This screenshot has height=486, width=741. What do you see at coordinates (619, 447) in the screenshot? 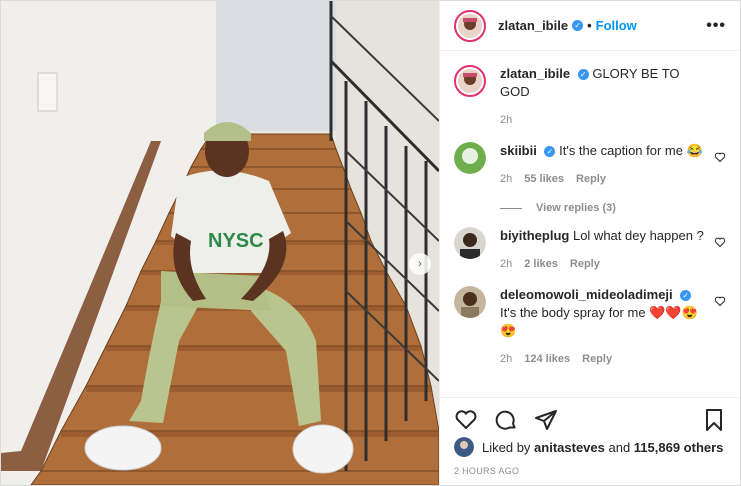
I see `likes-joiner: and` at bounding box center [619, 447].